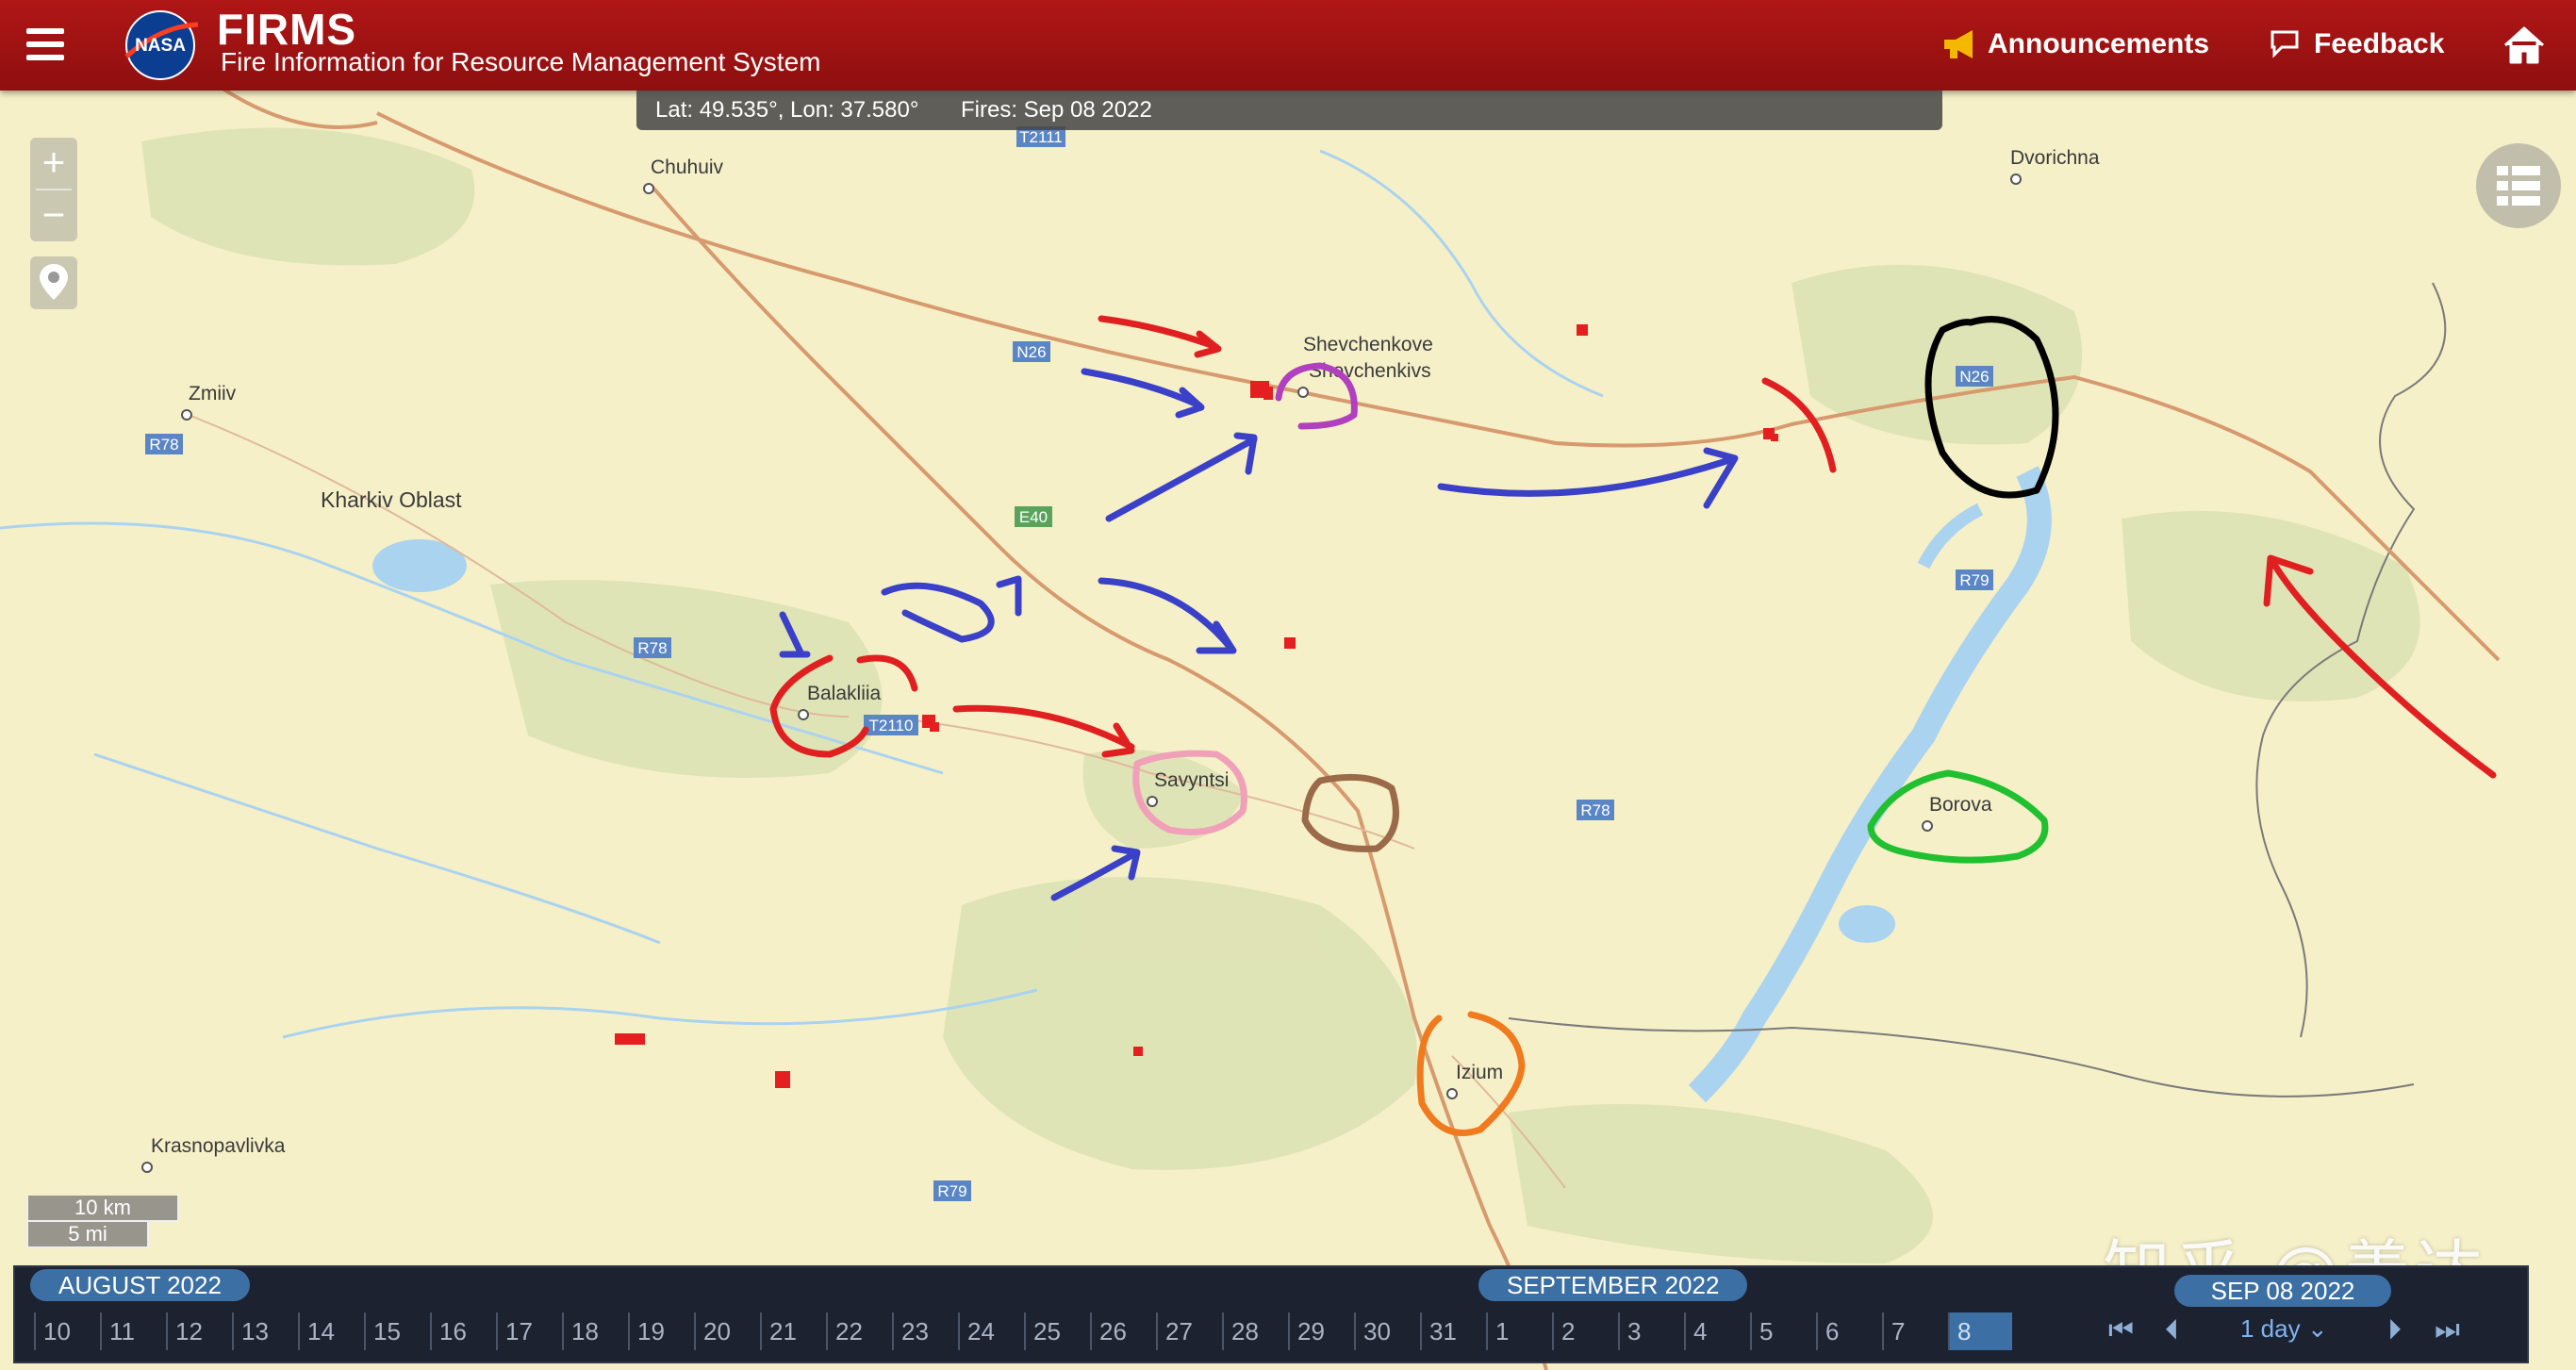 This screenshot has height=1370, width=2576. I want to click on timeline-day-aug-20: 20, so click(726, 1331).